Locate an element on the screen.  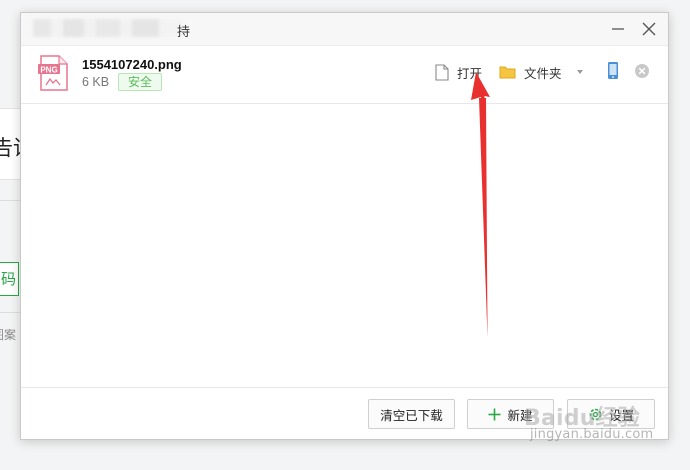
close-button is located at coordinates (649, 29).